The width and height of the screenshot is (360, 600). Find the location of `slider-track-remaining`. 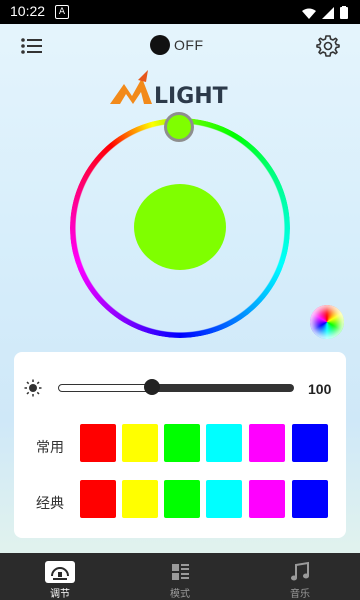

slider-track-remaining is located at coordinates (224, 388).